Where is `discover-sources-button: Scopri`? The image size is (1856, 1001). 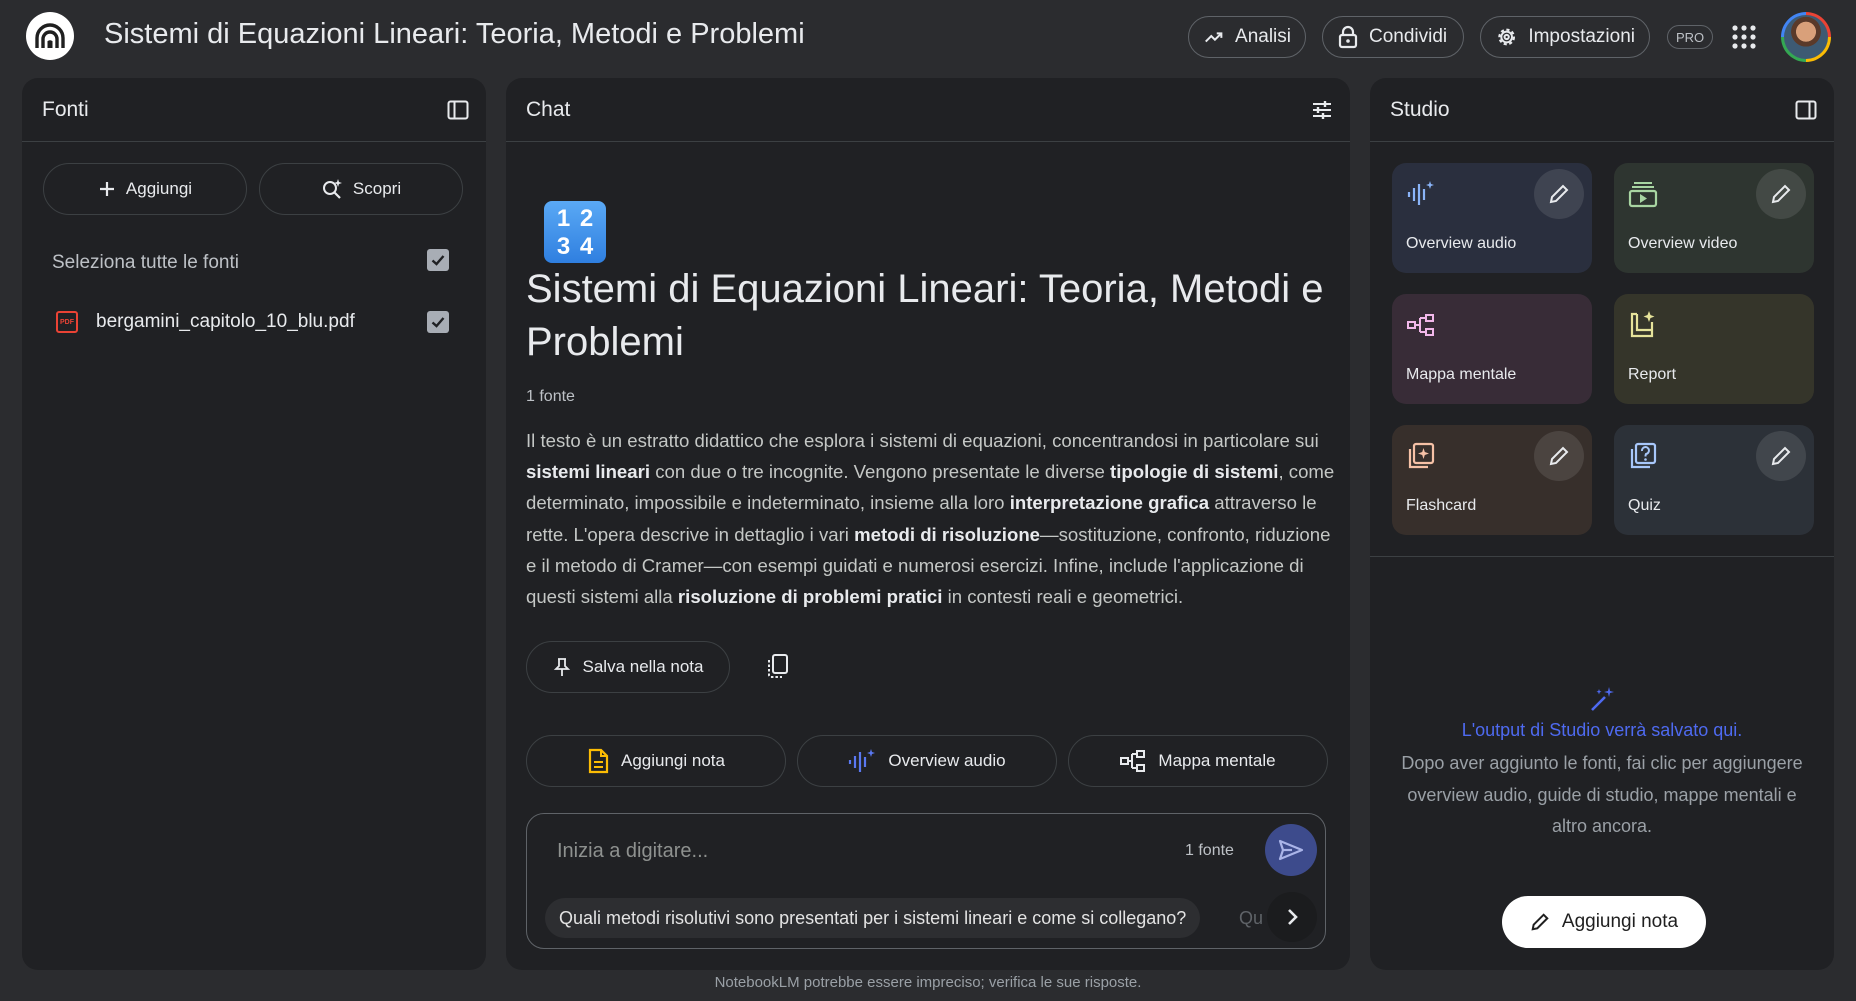
discover-sources-button: Scopri is located at coordinates (361, 189).